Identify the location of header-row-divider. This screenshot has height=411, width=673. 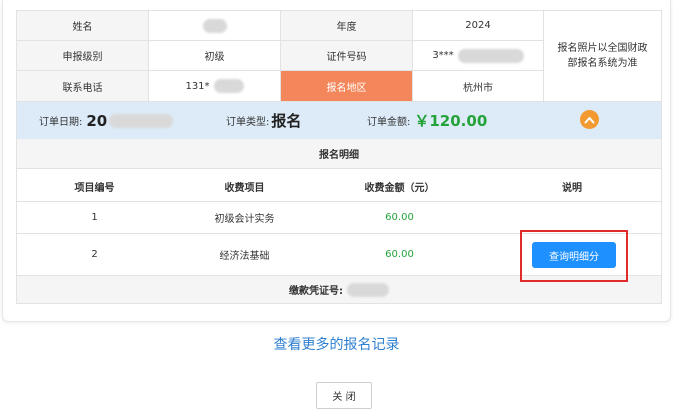
(339, 186).